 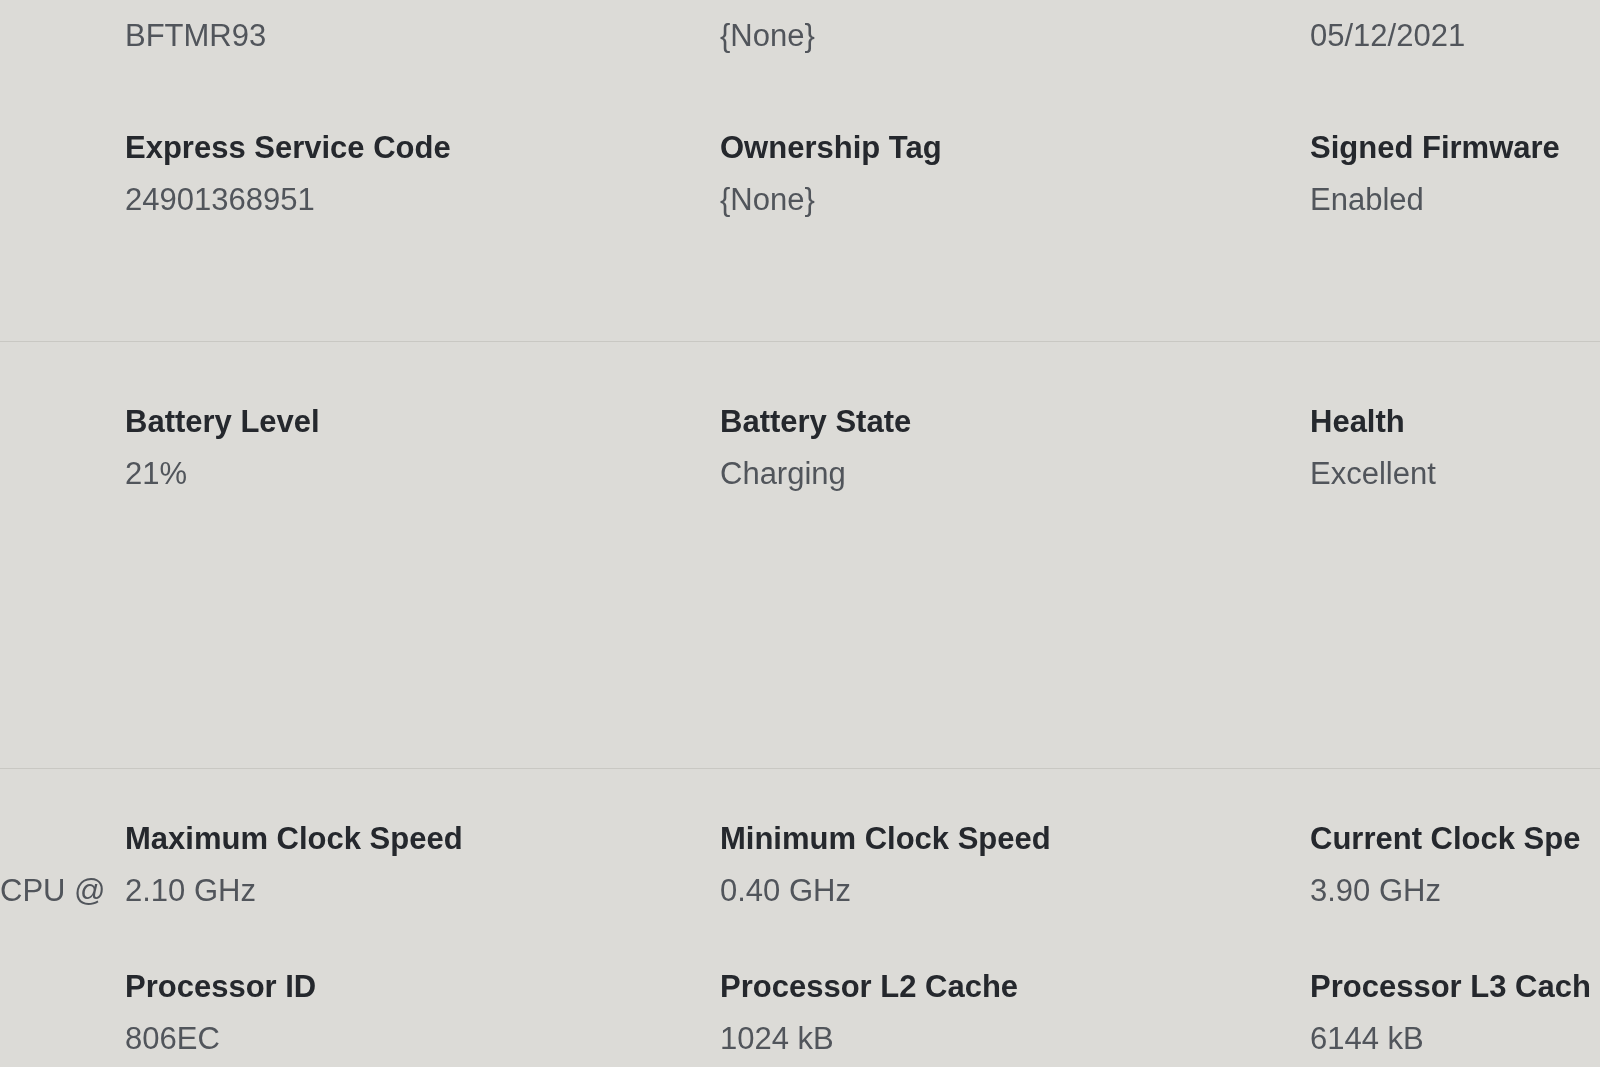 I want to click on field-value: Charging, so click(x=783, y=474).